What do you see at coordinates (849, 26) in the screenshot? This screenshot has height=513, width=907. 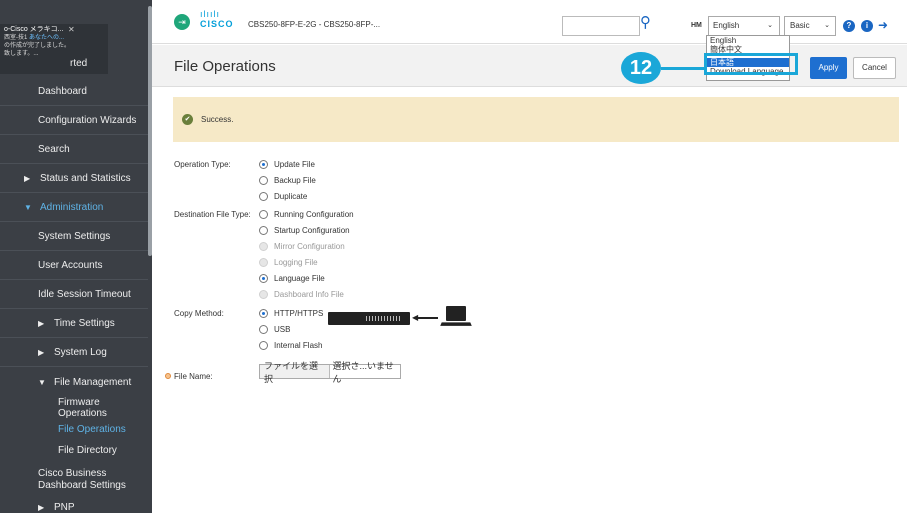 I see `help-icon: ?` at bounding box center [849, 26].